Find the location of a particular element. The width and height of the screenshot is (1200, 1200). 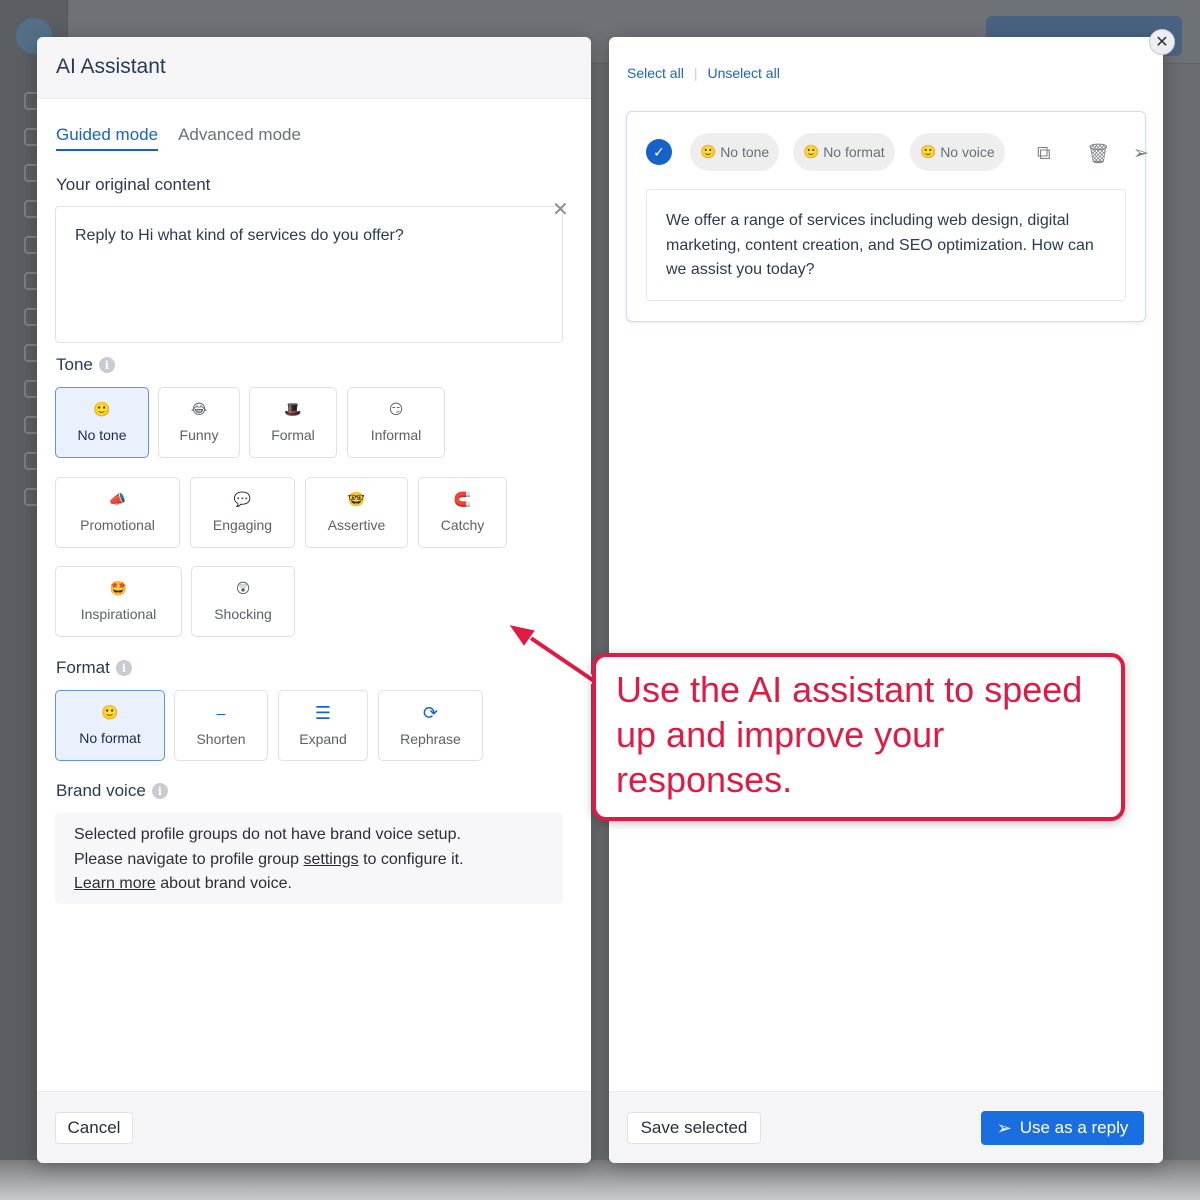

learn-more-link: Learn more is located at coordinates (115, 883).